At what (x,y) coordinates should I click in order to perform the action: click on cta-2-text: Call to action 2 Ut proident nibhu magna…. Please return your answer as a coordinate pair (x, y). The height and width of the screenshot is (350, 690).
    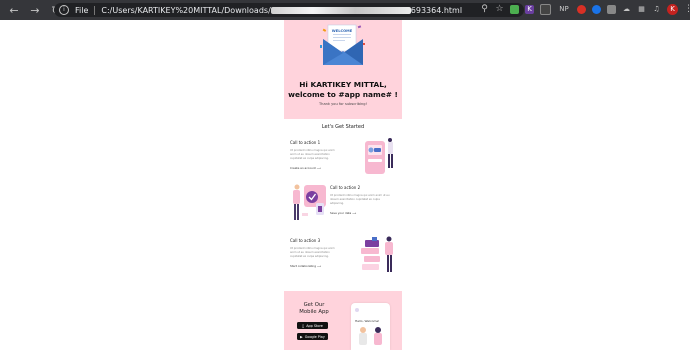
    Looking at the image, I should click on (360, 200).